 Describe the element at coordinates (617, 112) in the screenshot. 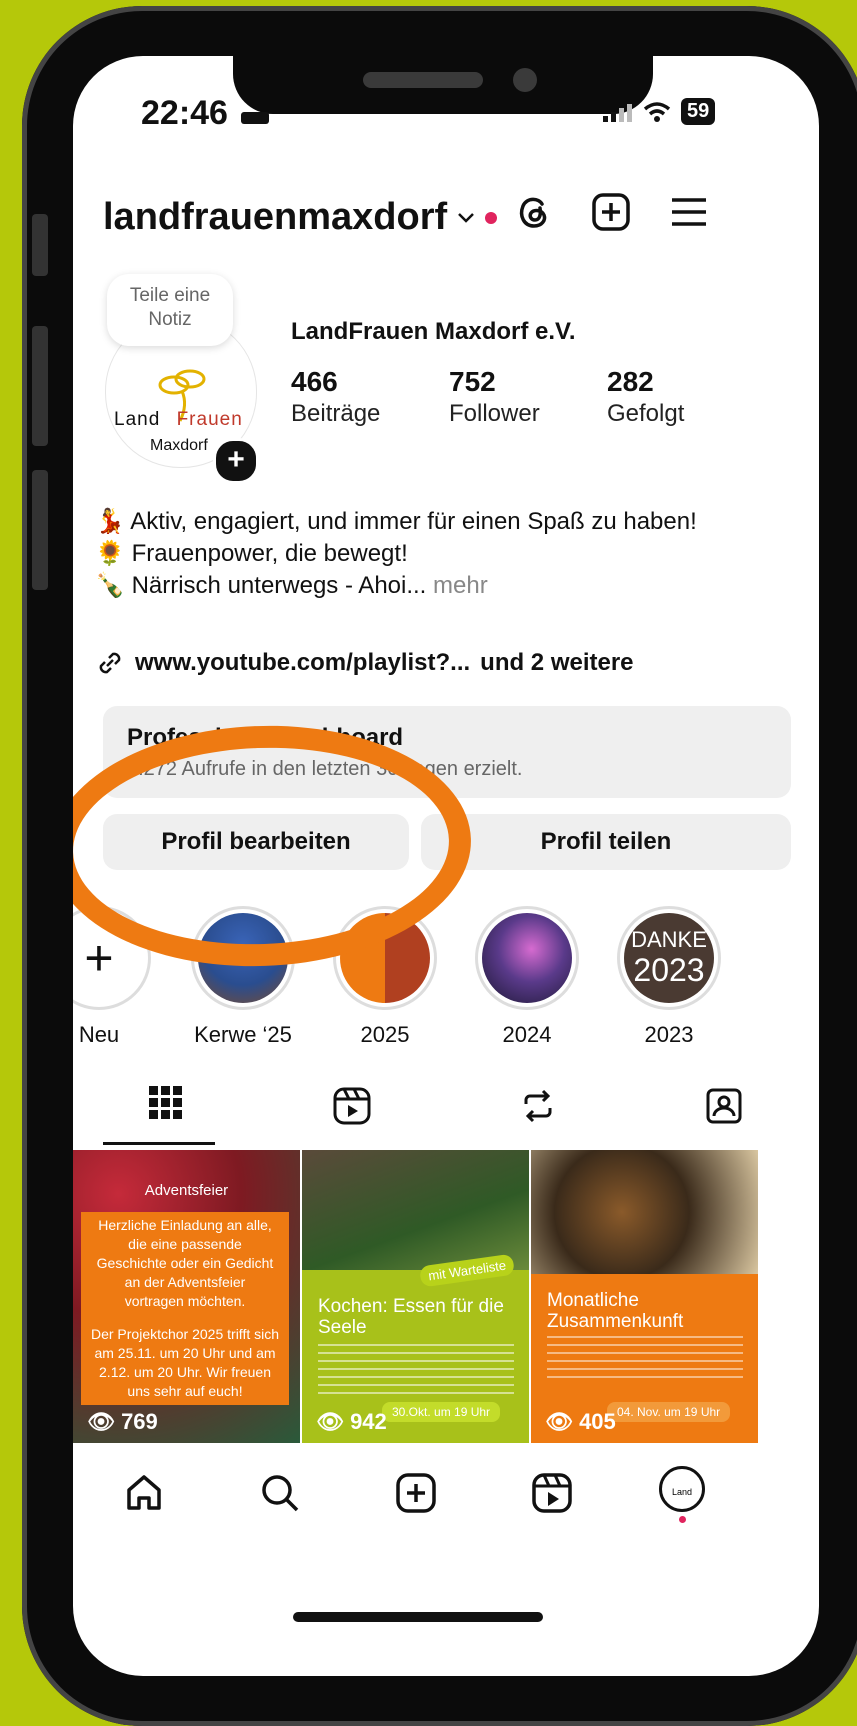

I see `signal-icon` at that location.